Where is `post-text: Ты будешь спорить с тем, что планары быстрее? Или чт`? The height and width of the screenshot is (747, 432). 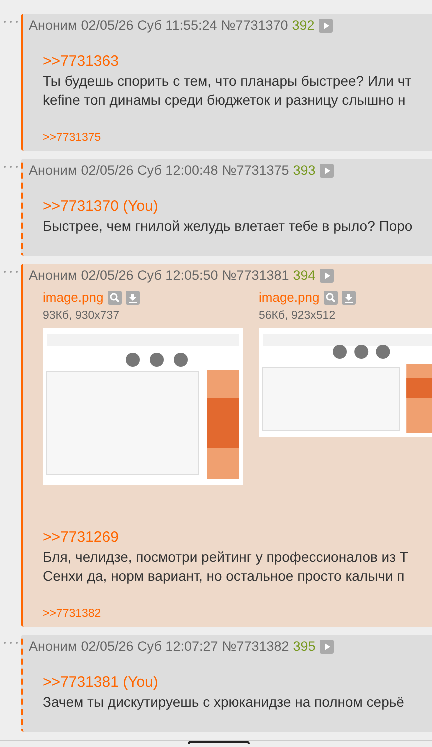 post-text: Ты будешь спорить с тем, что планары быстрее? Или чт is located at coordinates (228, 81).